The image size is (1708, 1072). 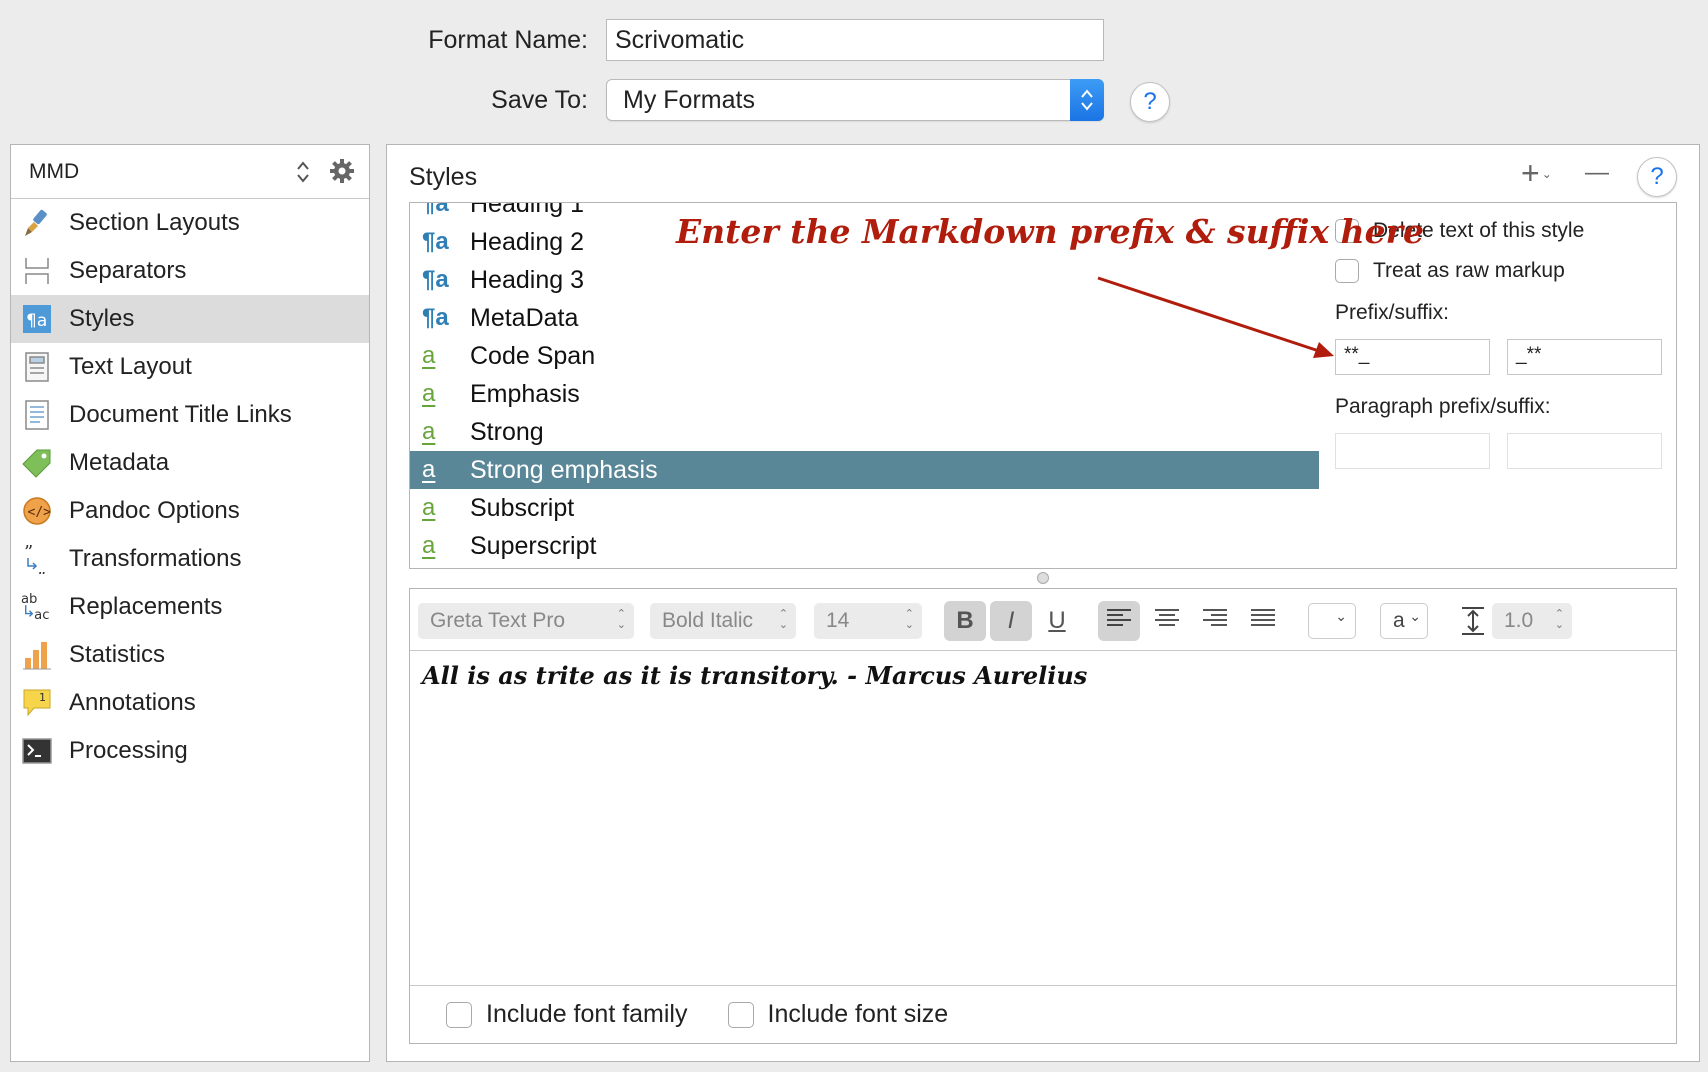 I want to click on bold-label: B, so click(x=965, y=620).